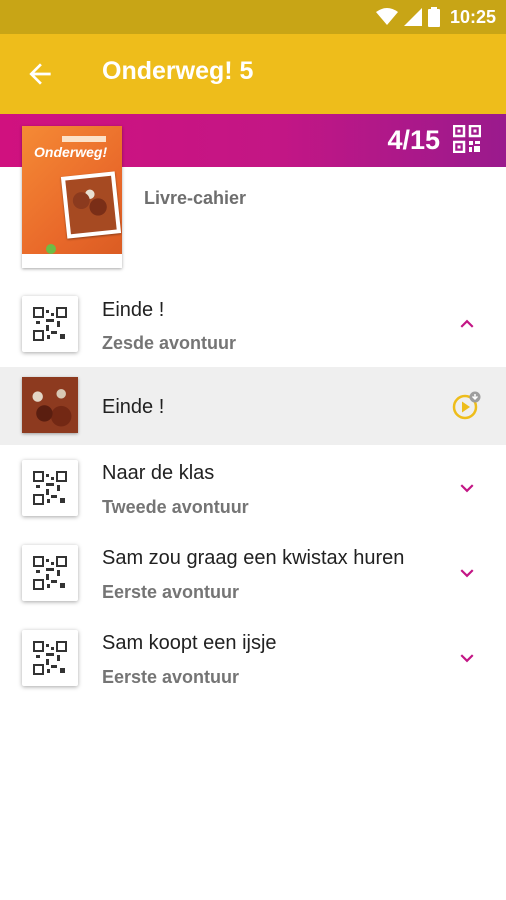  I want to click on status-bar: 10:25, so click(253, 17).